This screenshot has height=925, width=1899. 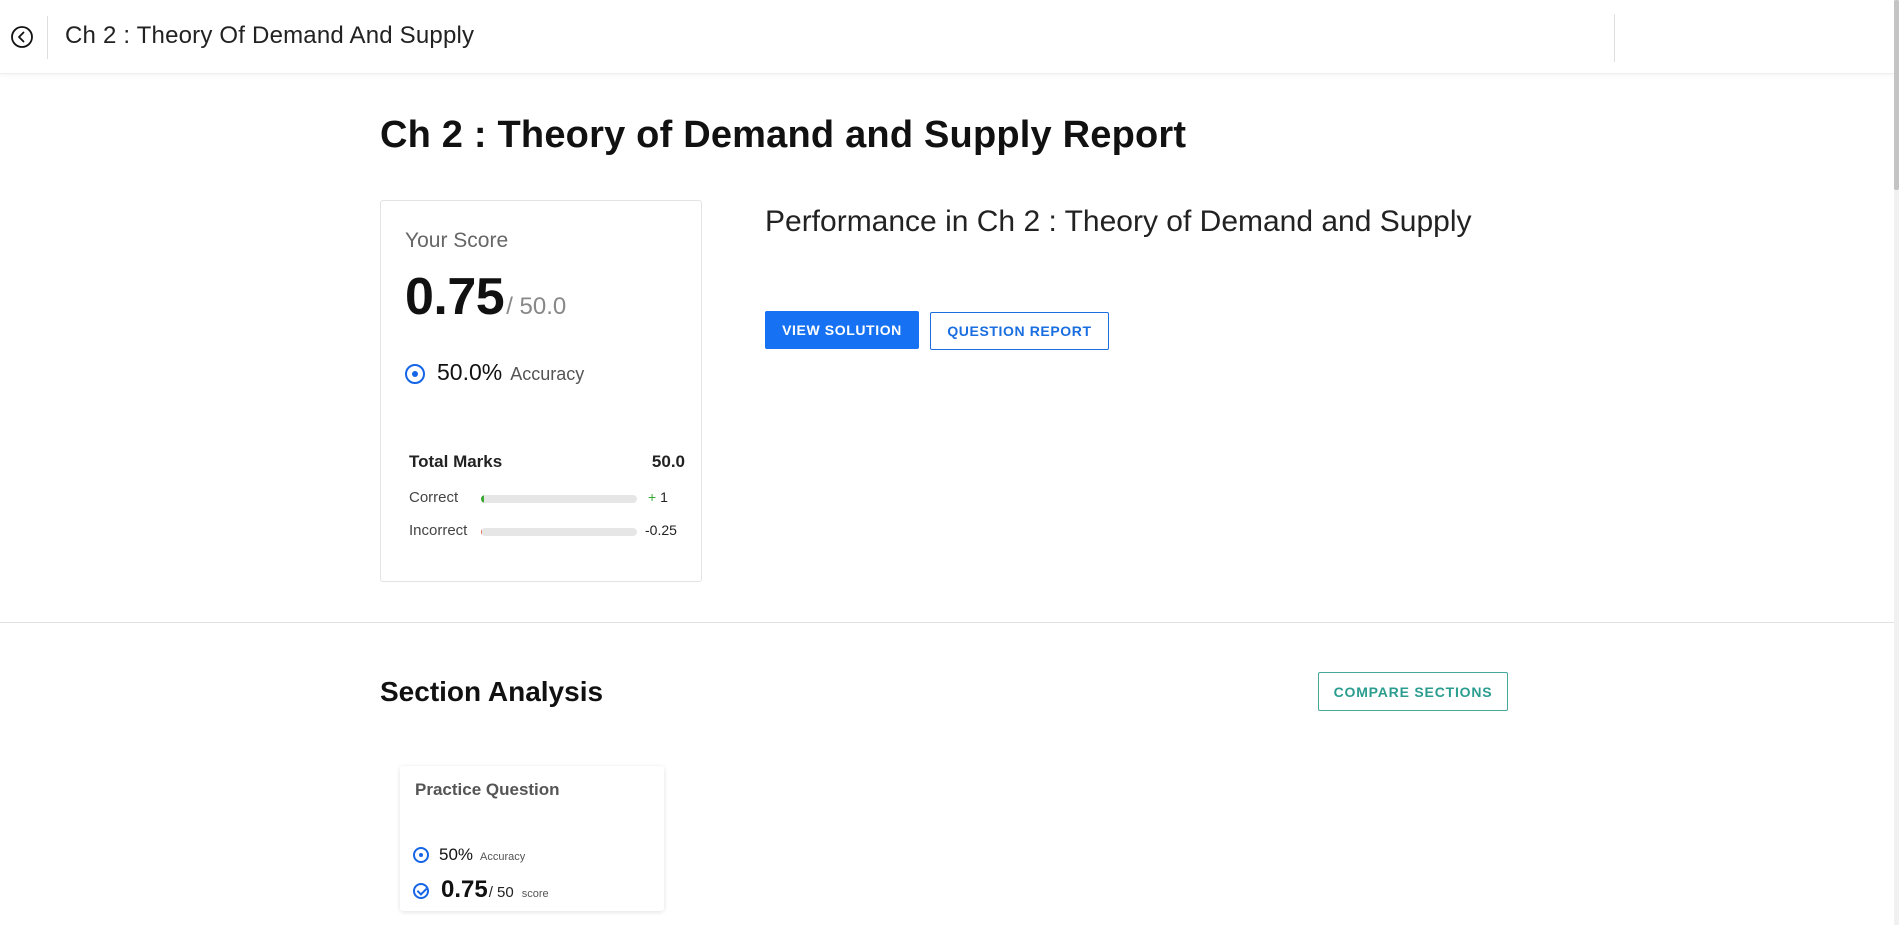 What do you see at coordinates (664, 497) in the screenshot?
I see `correct-value-number: 1` at bounding box center [664, 497].